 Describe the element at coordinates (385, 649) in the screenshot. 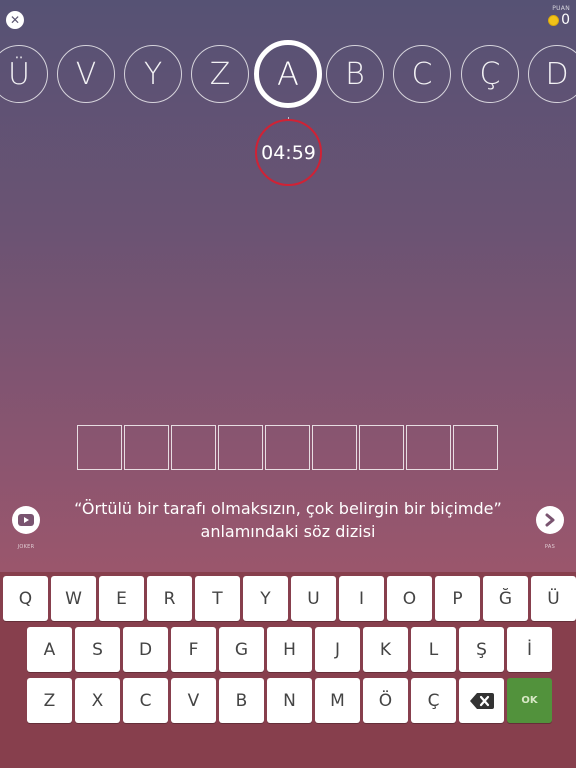

I see `key-k: K` at that location.